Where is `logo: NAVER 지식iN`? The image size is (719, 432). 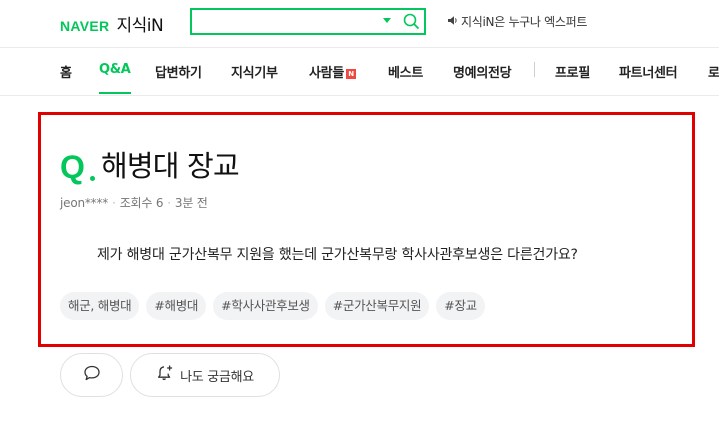 logo: NAVER 지식iN is located at coordinates (112, 23).